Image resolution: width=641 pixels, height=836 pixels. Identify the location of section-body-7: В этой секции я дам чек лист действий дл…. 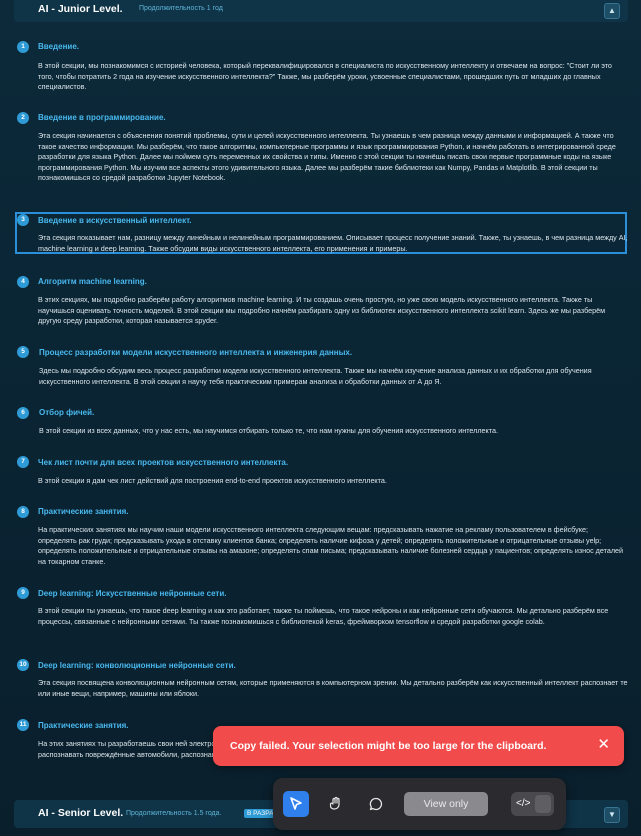
(212, 480).